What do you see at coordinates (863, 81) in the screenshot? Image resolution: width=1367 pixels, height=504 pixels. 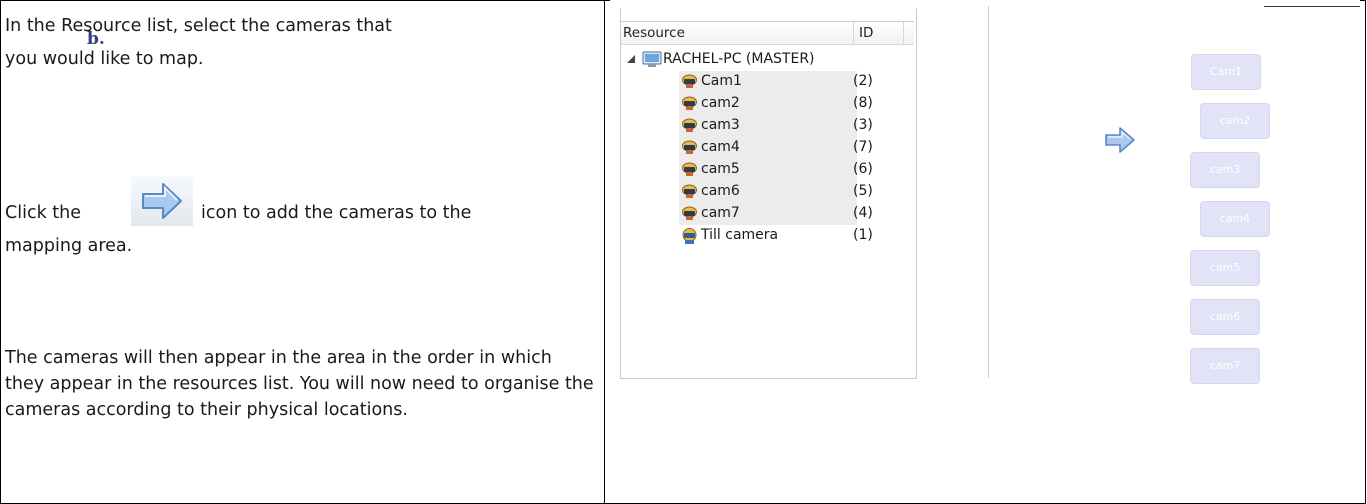 I see `tree-item-id: (2)` at bounding box center [863, 81].